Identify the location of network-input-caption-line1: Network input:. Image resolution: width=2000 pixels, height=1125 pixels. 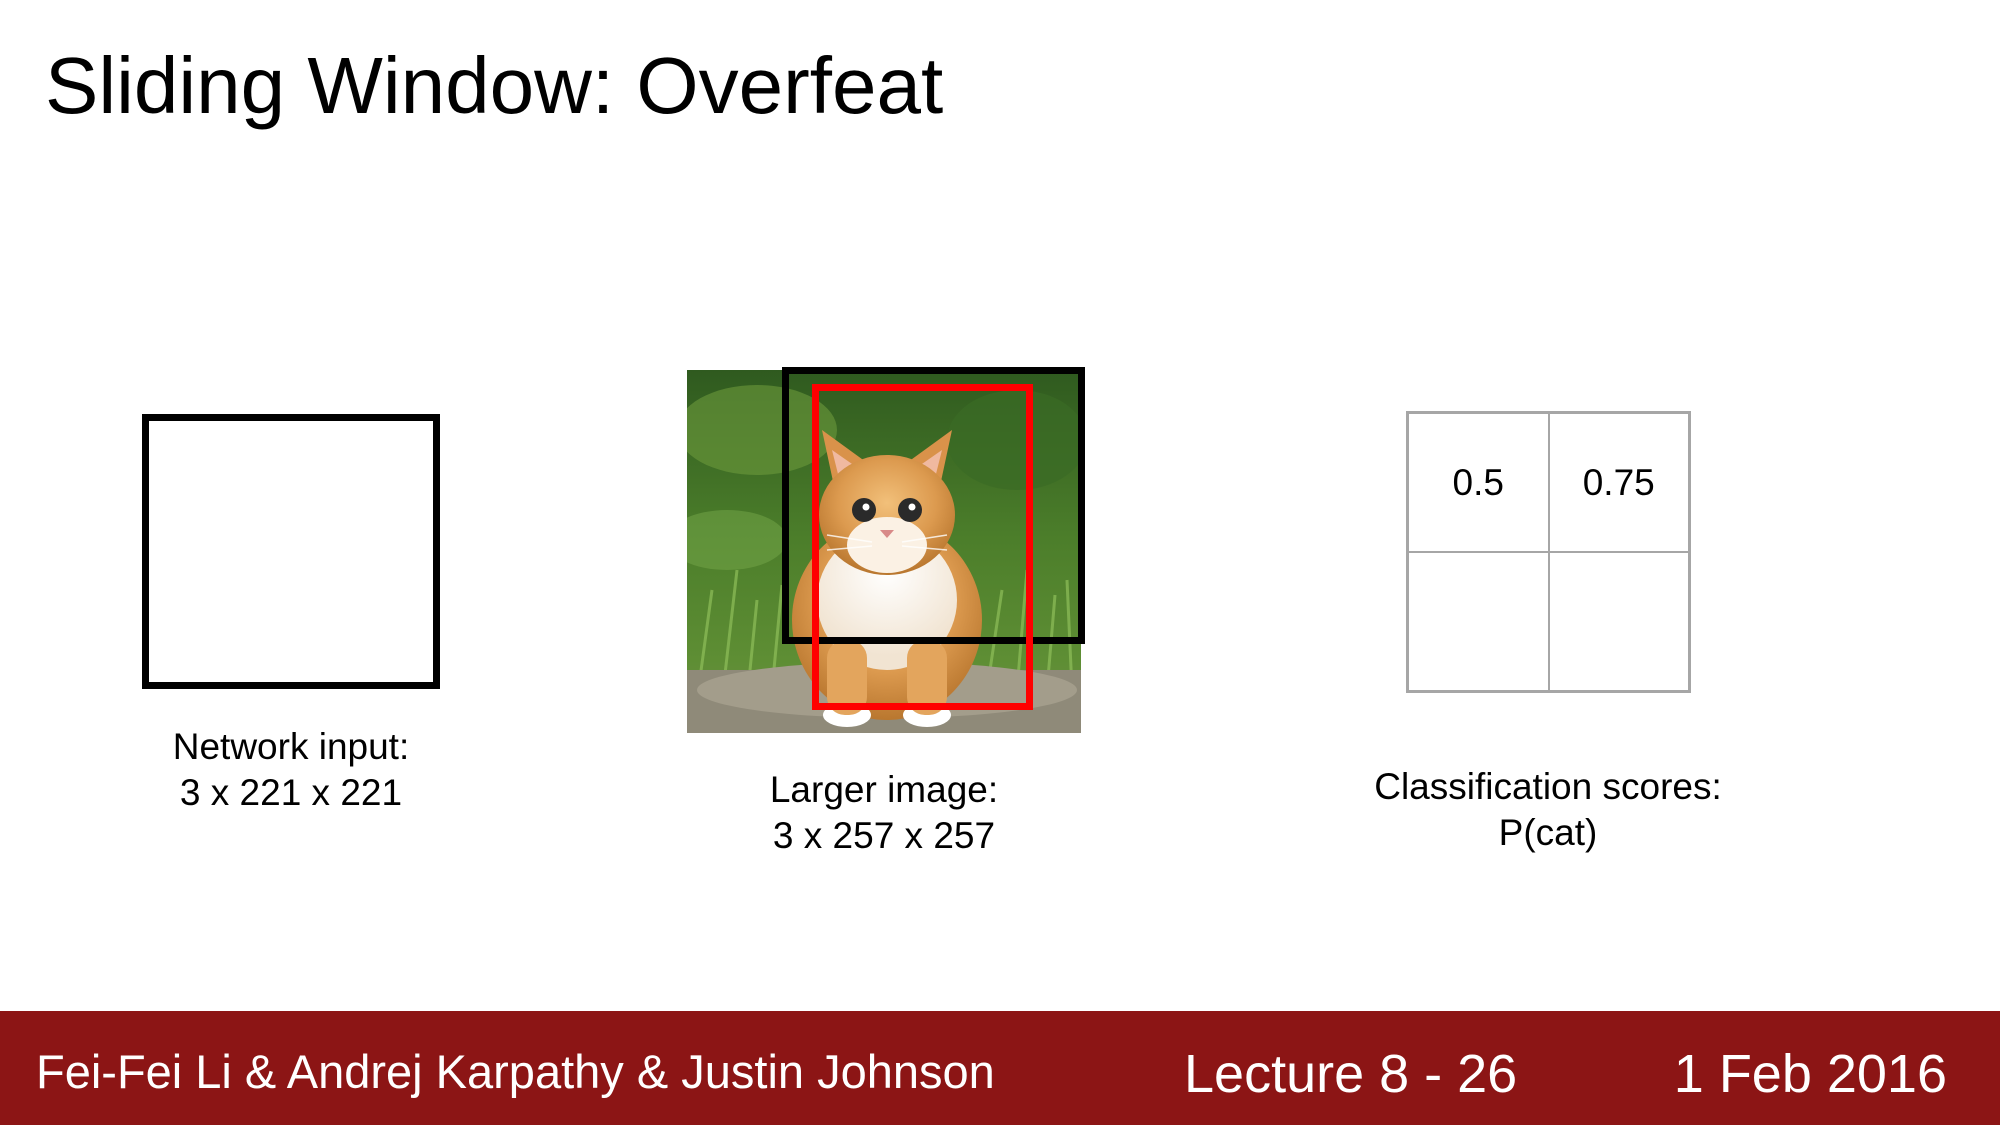
(291, 746).